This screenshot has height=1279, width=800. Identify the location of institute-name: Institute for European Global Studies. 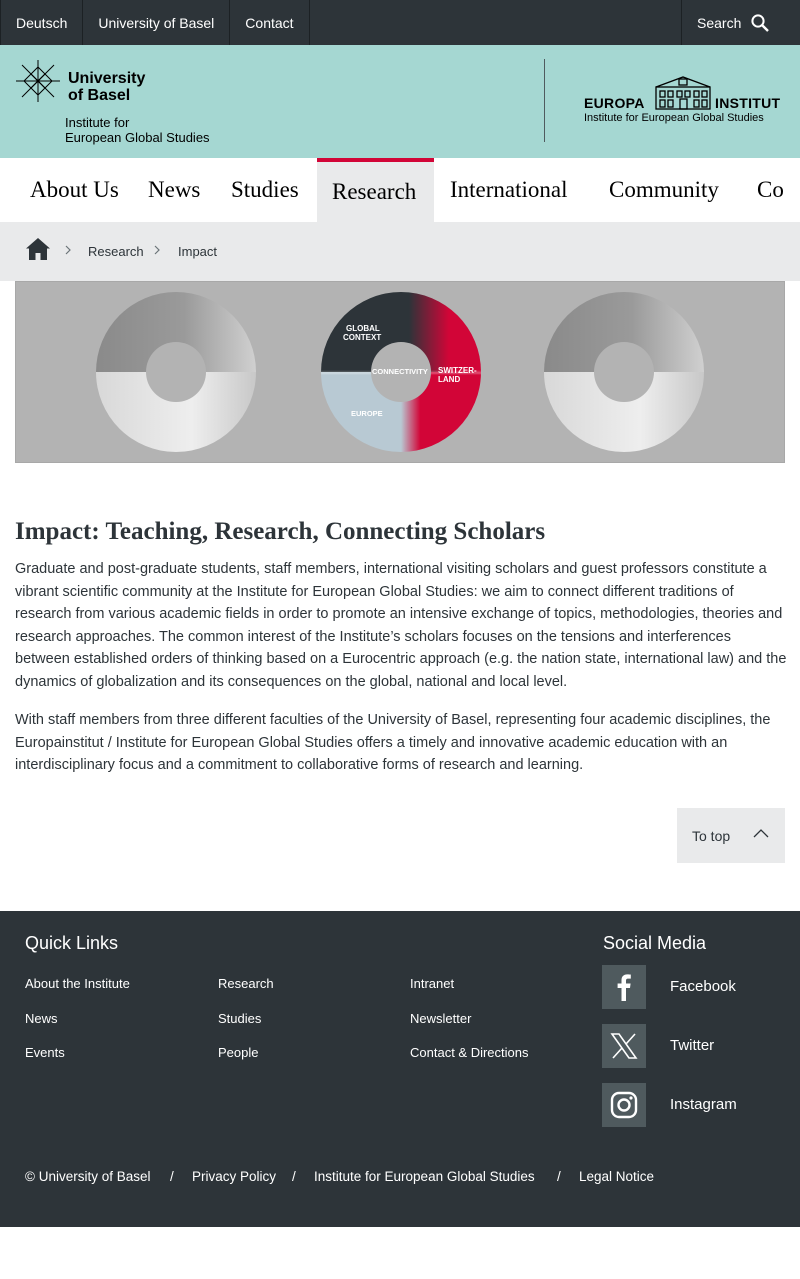
(137, 130).